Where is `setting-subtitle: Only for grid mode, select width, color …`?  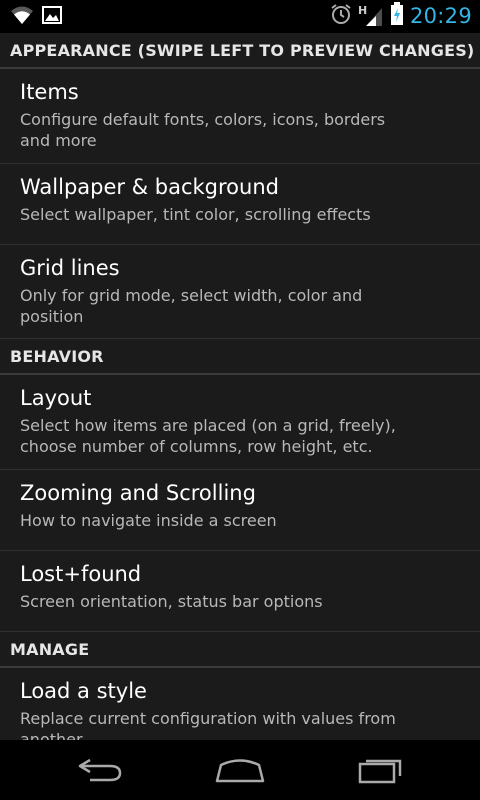
setting-subtitle: Only for grid mode, select width, color … is located at coordinates (191, 306).